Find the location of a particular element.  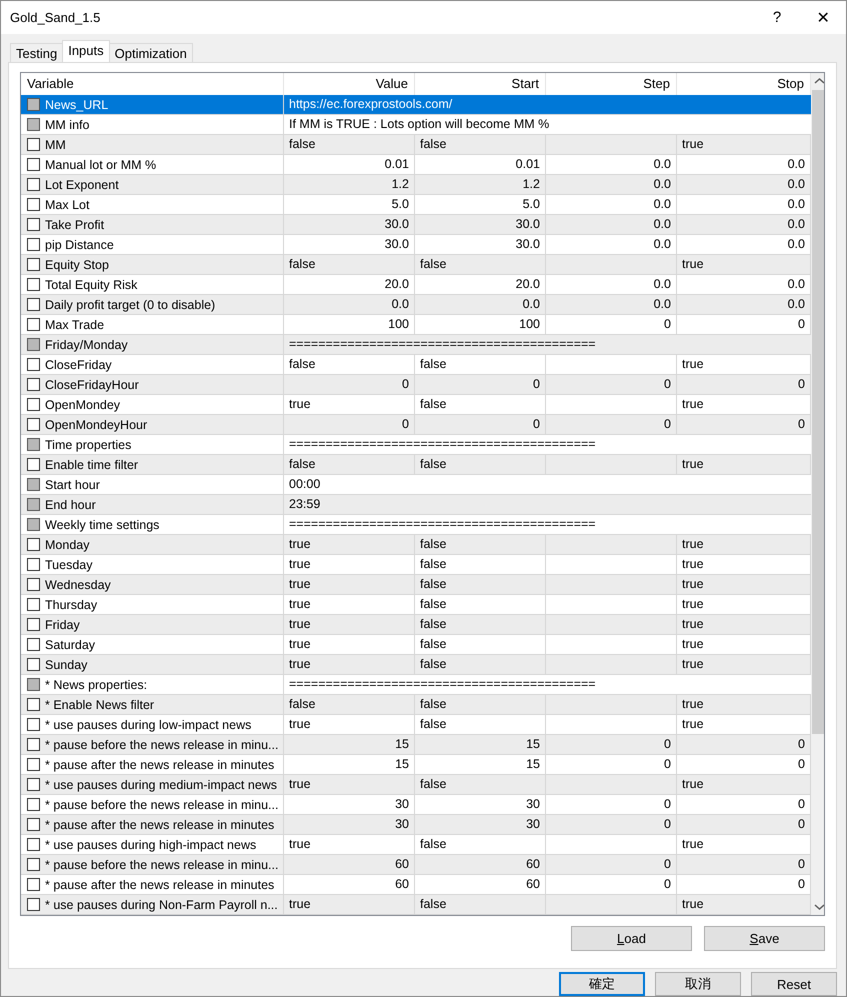

table-row: Equity Stop false false true is located at coordinates (416, 265).